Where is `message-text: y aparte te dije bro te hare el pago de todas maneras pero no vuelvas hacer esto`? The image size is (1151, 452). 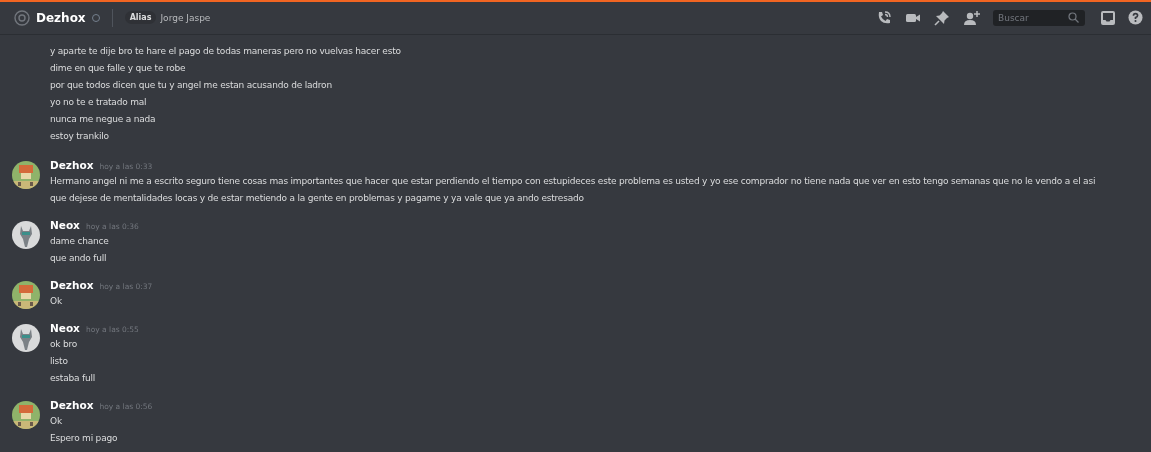
message-text: y aparte te dije bro te hare el pago de todas maneras pero no vuelvas hacer esto is located at coordinates (225, 51).